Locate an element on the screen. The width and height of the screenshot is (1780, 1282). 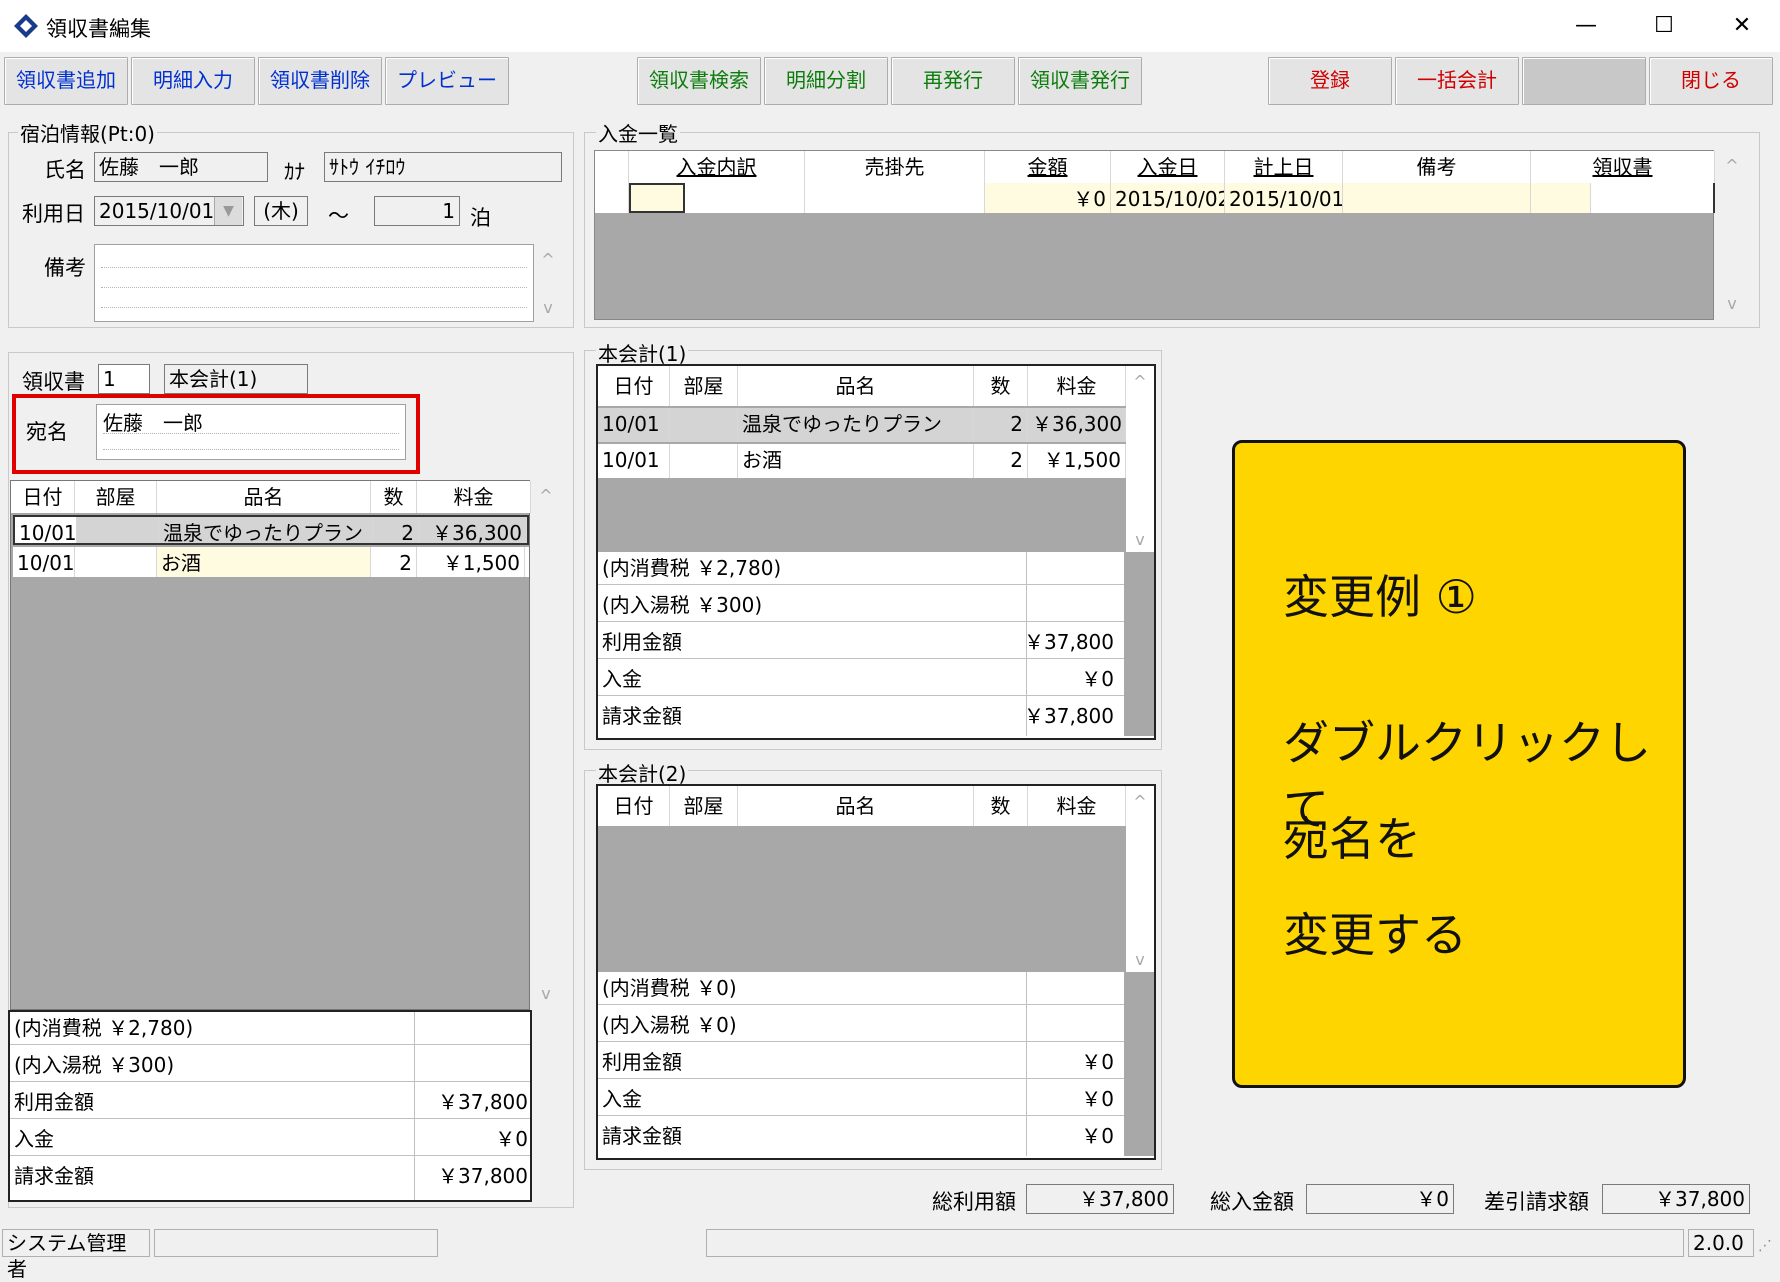
nights-field: 1 is located at coordinates (417, 211).